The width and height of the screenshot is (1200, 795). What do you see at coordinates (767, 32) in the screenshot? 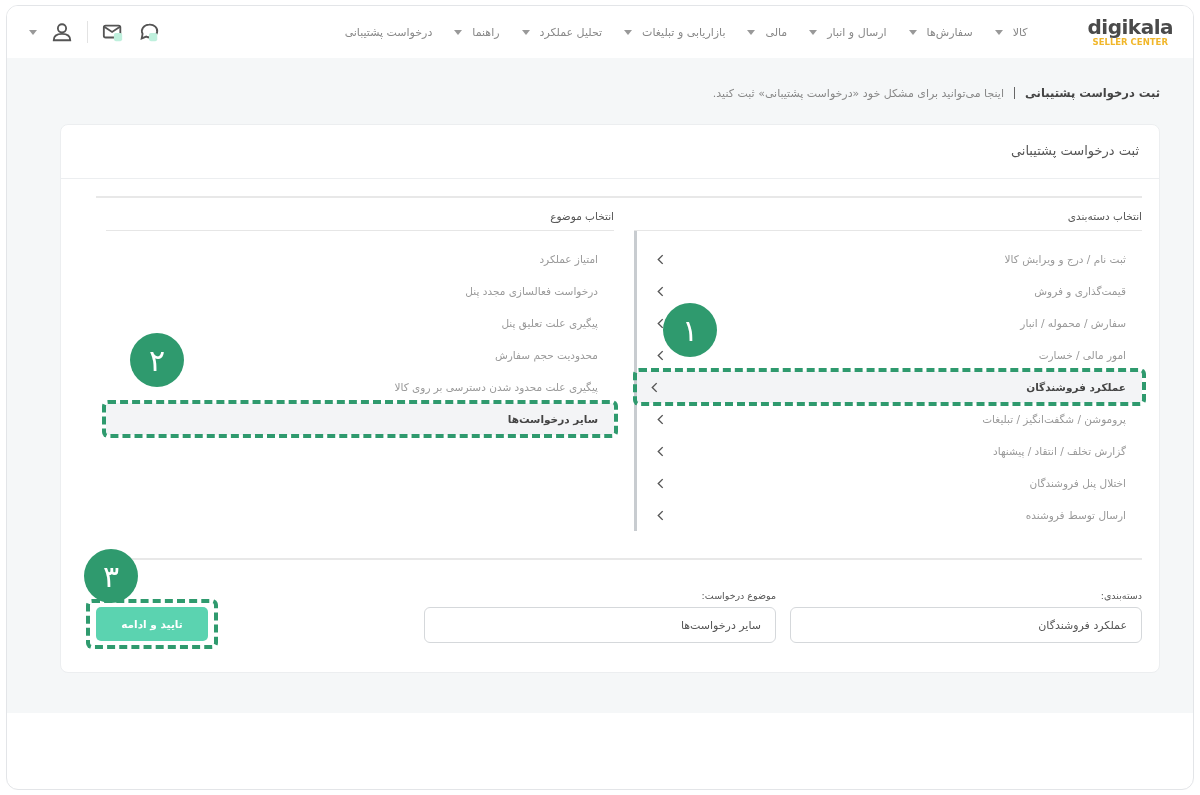
I see `nav-menu-item: مالی` at bounding box center [767, 32].